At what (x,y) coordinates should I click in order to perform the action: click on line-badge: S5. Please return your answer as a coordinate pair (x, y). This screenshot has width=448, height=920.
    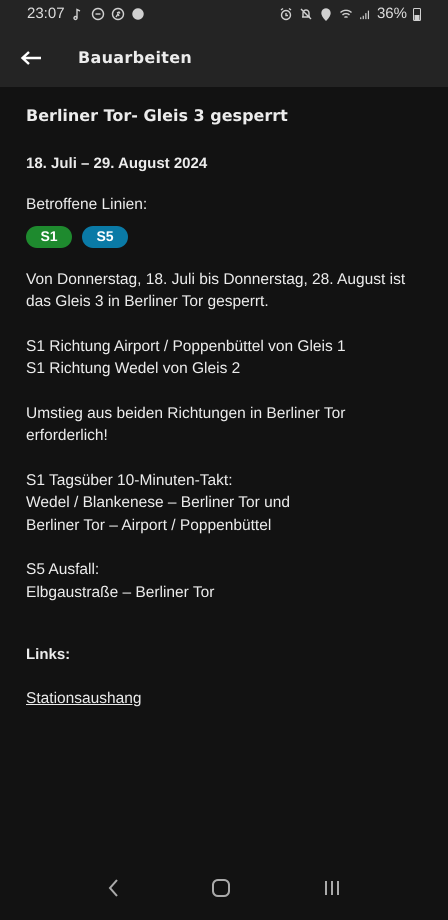
    Looking at the image, I should click on (105, 237).